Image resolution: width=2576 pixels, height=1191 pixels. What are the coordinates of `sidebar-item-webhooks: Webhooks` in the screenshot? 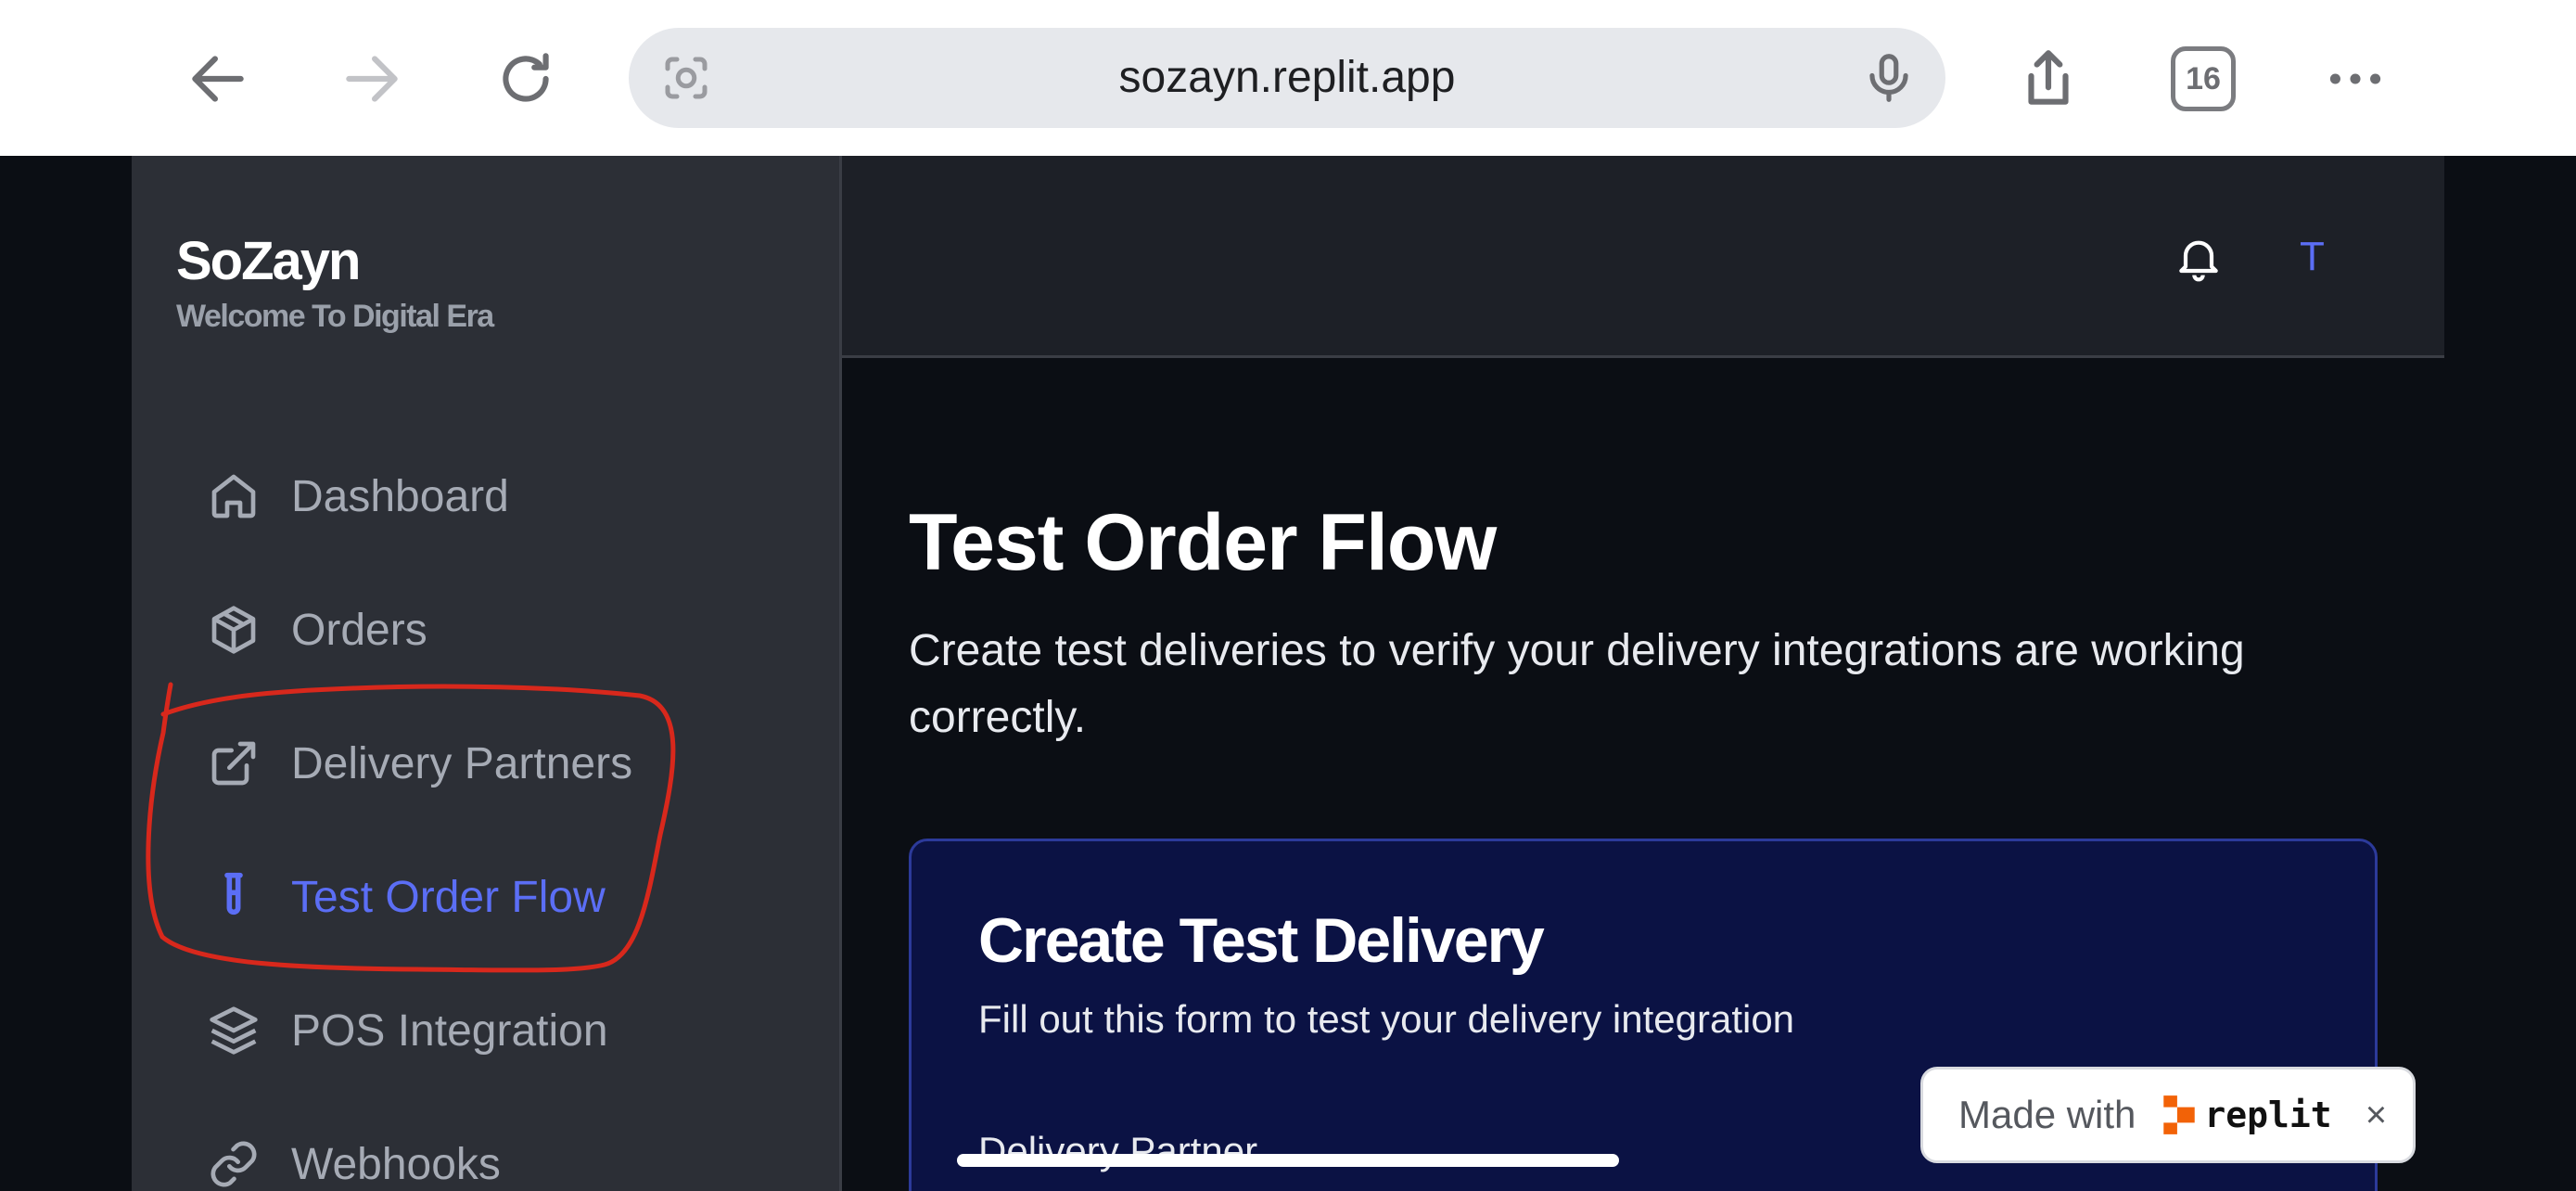 It's located at (502, 1152).